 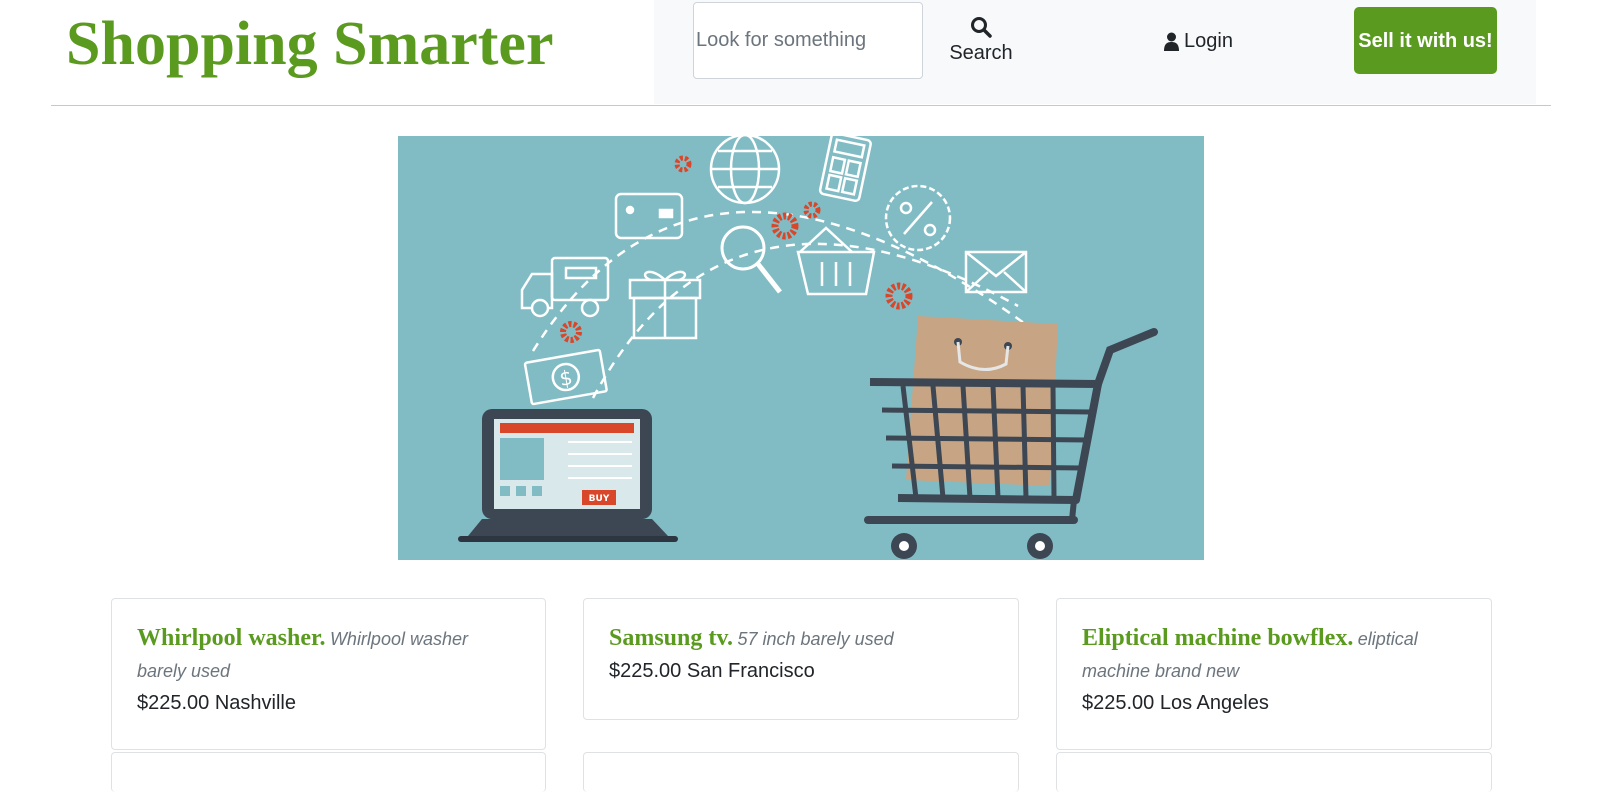 What do you see at coordinates (231, 638) in the screenshot?
I see `listing-title: Whirlpool washer.` at bounding box center [231, 638].